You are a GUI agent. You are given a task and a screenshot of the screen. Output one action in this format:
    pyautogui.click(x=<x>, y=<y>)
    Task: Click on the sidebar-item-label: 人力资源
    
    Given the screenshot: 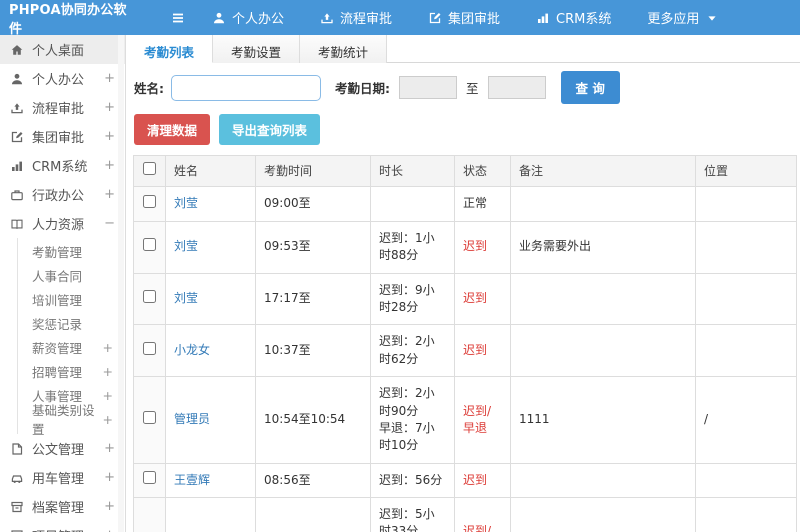 What is the action you would take?
    pyautogui.click(x=58, y=225)
    